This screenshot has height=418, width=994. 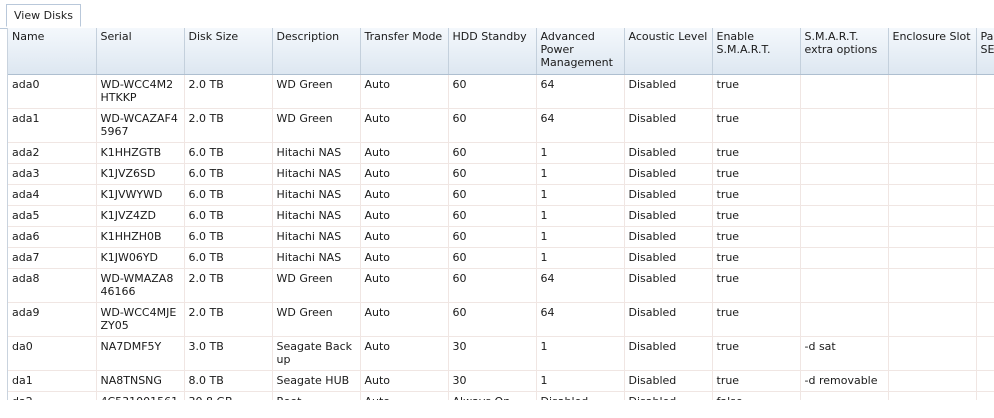 What do you see at coordinates (316, 381) in the screenshot?
I see `cell-description: Seagate HUB` at bounding box center [316, 381].